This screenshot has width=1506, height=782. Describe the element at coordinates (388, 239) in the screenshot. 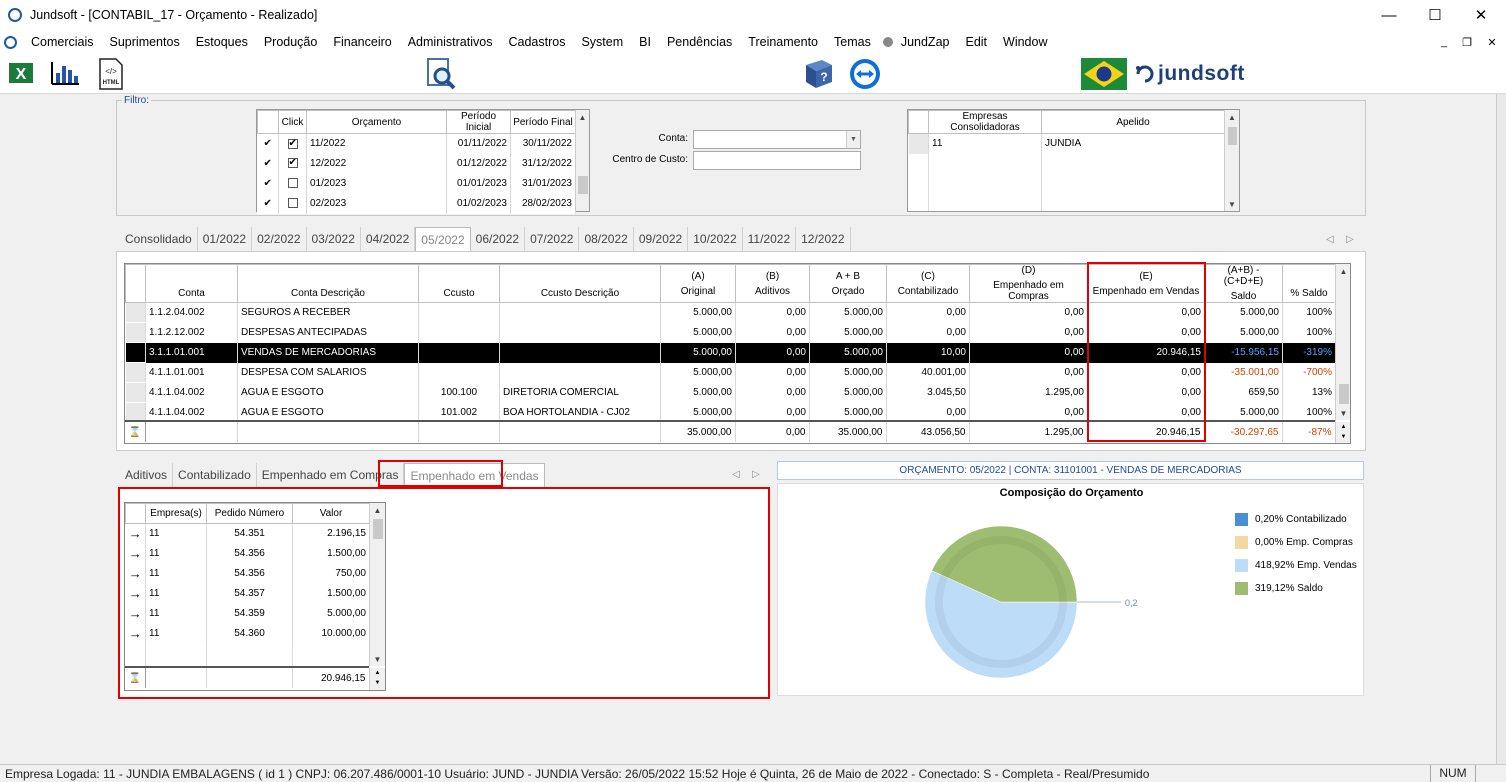

I see `tab-04-2022: 04/2022` at that location.